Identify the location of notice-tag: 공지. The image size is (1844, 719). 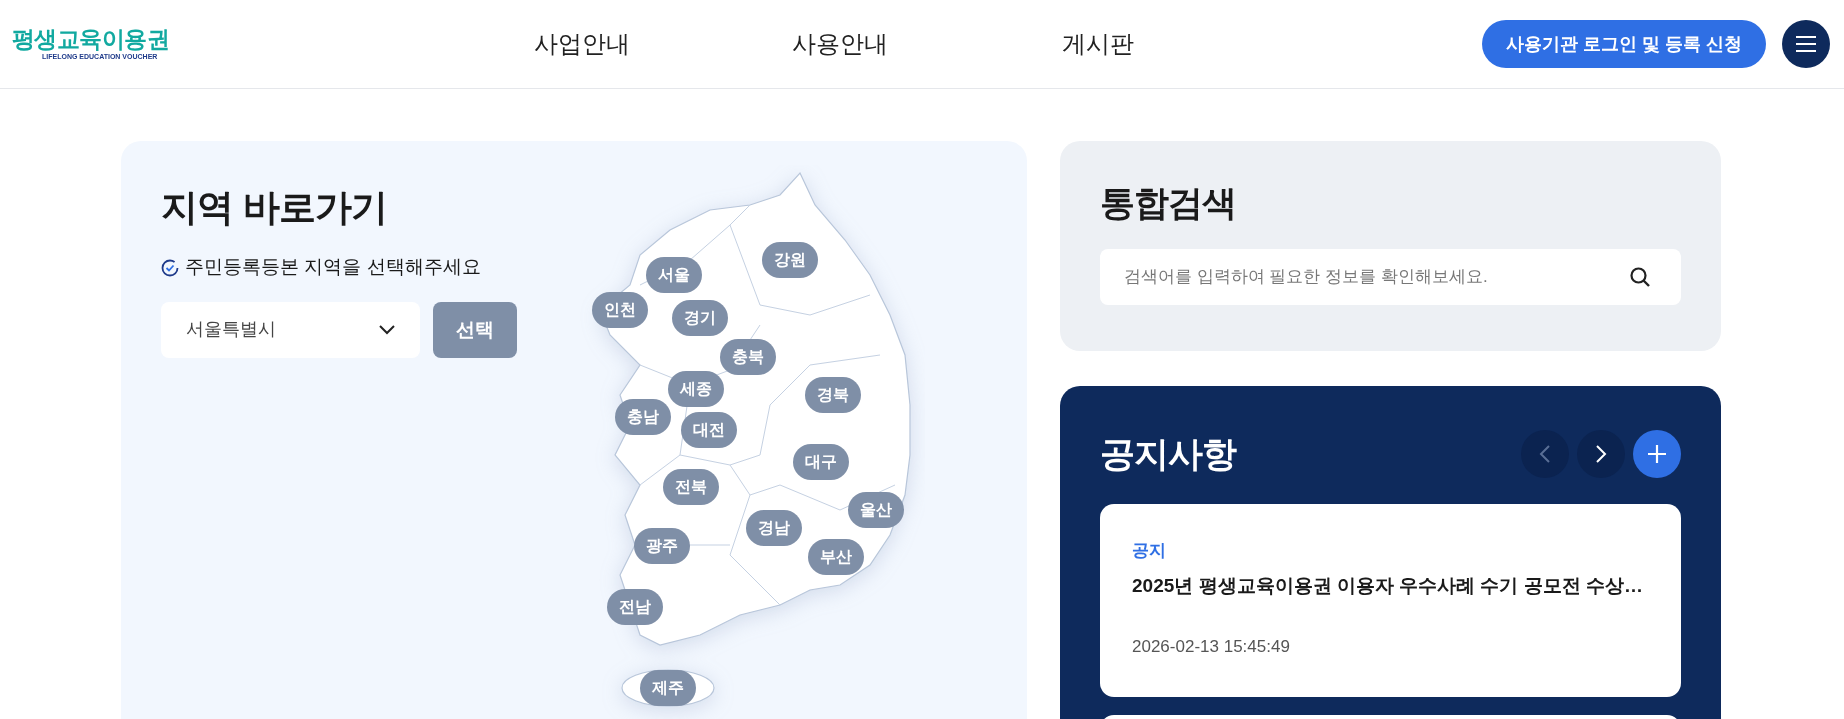
(1390, 551).